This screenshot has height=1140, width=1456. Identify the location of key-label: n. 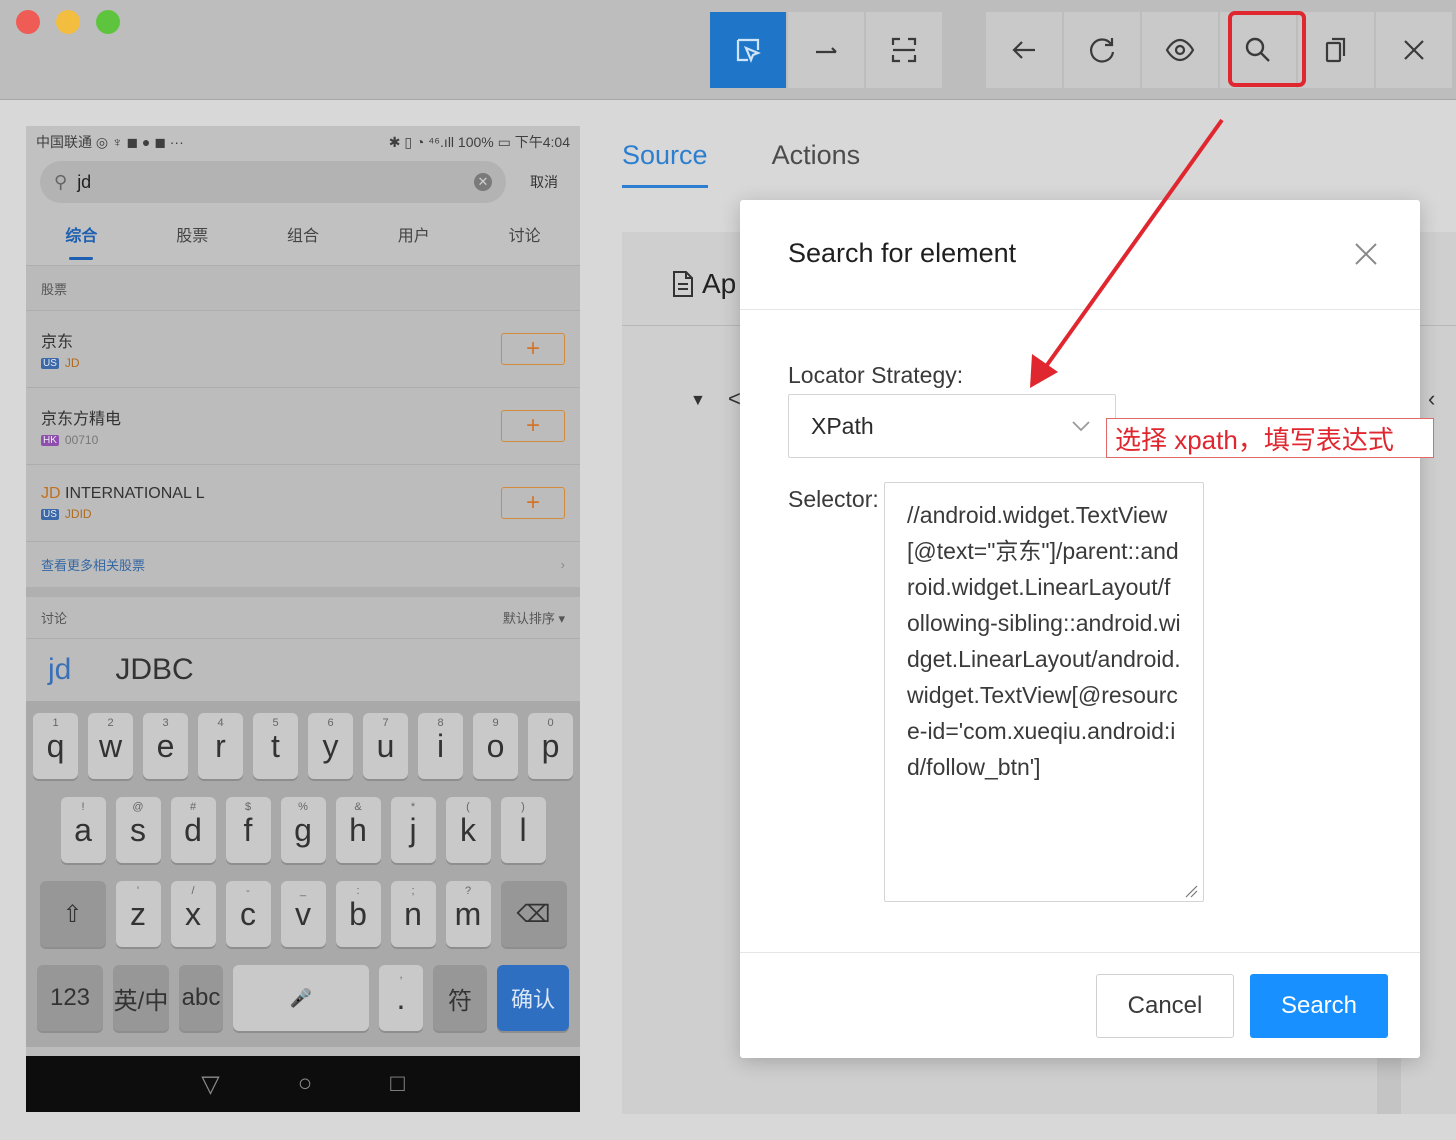
(413, 913).